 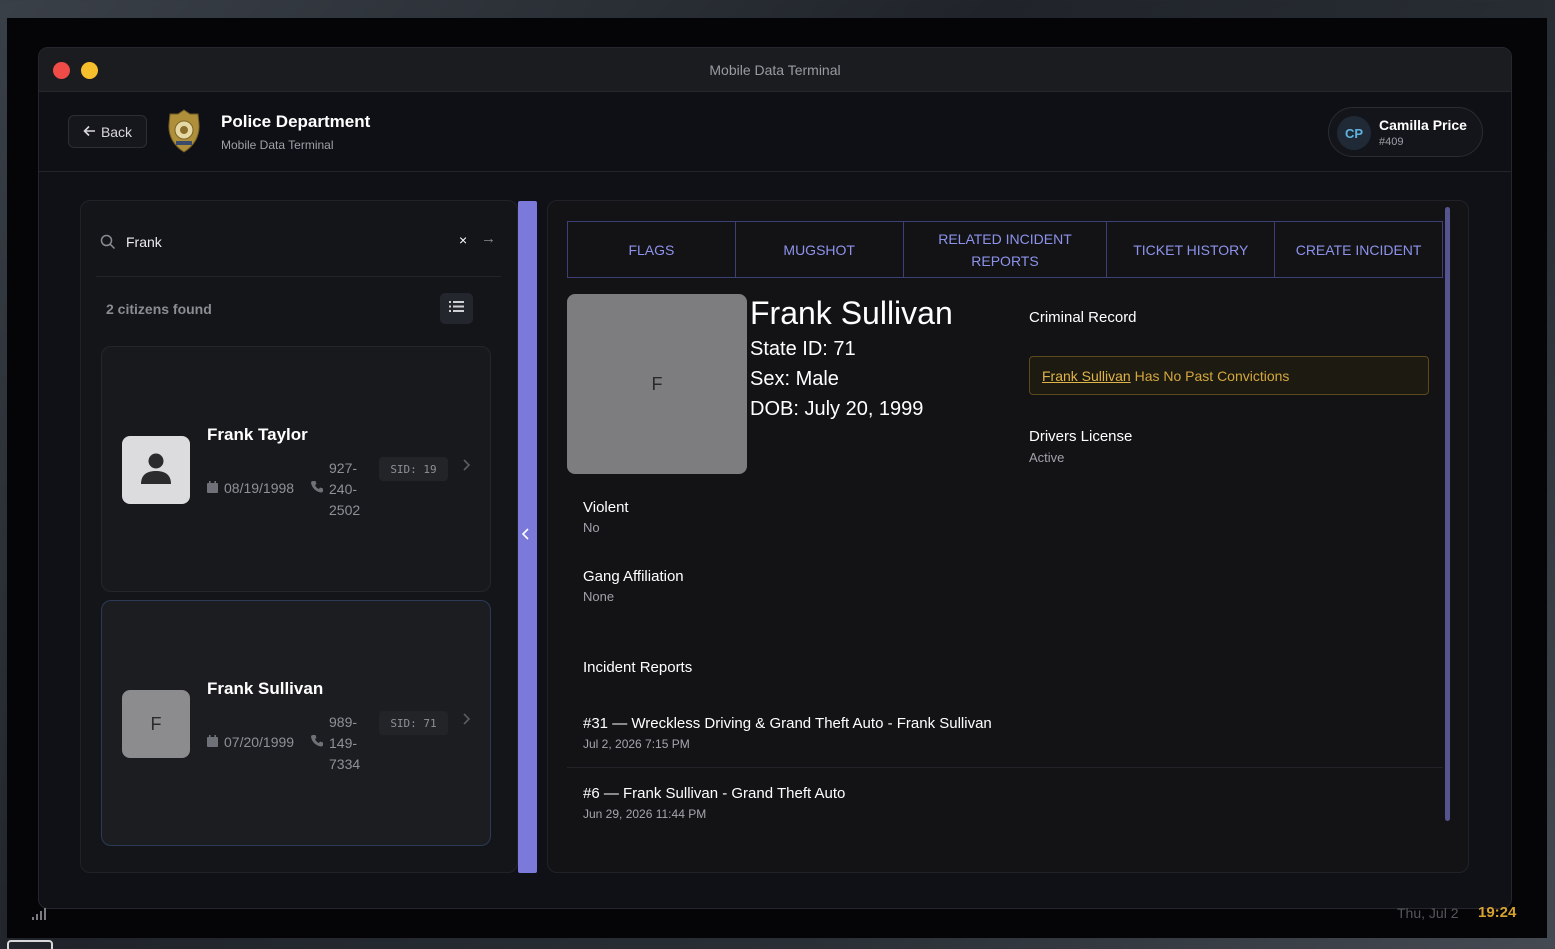 What do you see at coordinates (633, 576) in the screenshot?
I see `gang-title: Gang Affiliation` at bounding box center [633, 576].